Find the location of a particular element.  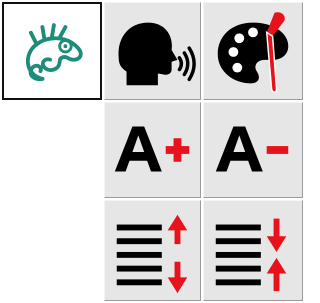

font-increase-icon is located at coordinates (152, 149).